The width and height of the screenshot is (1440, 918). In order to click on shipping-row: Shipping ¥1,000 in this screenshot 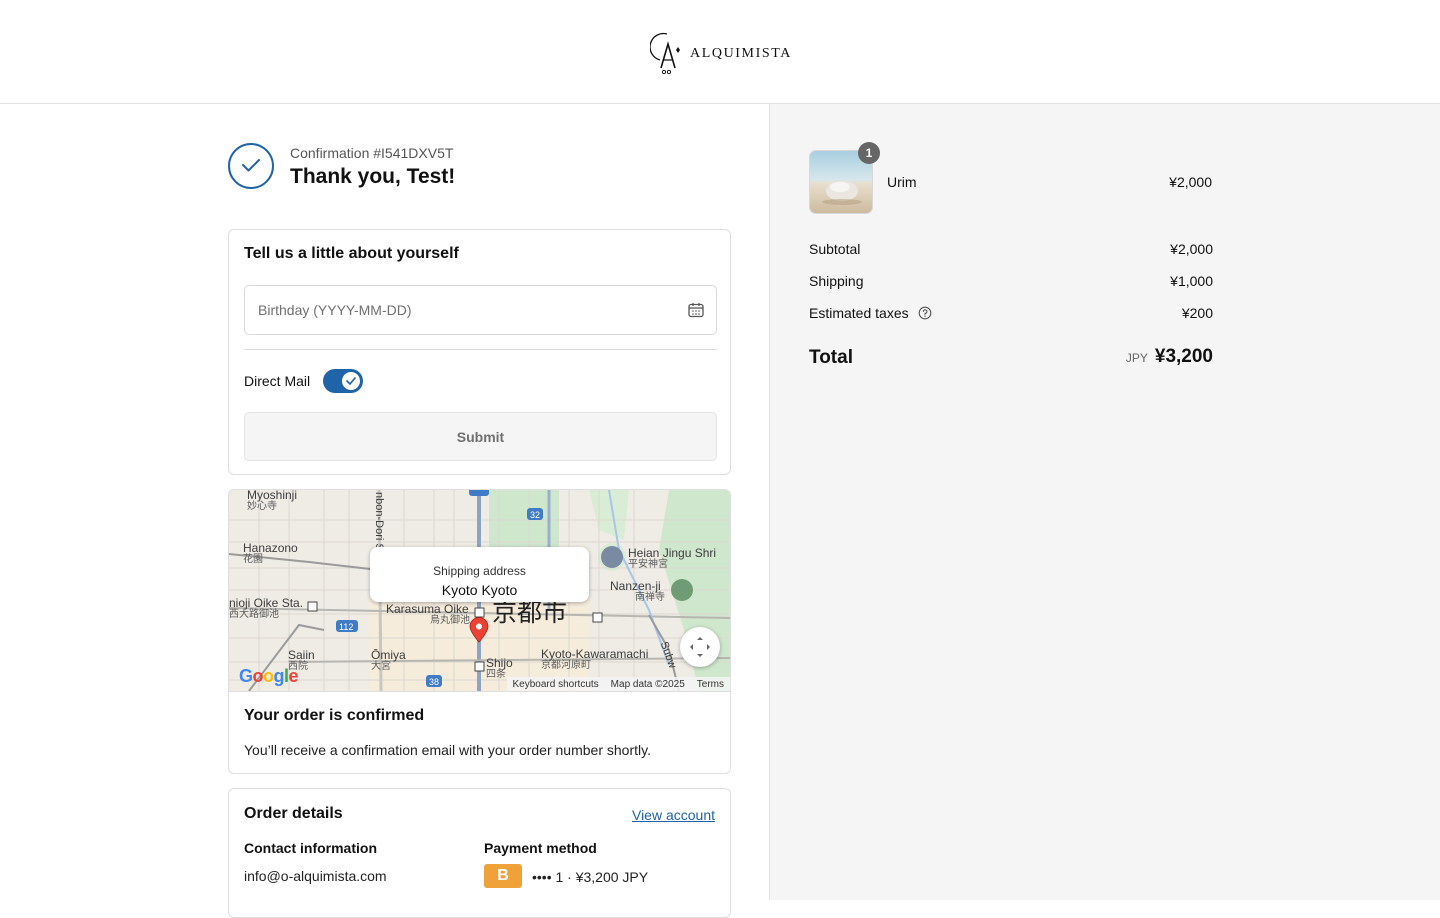, I will do `click(1011, 281)`.